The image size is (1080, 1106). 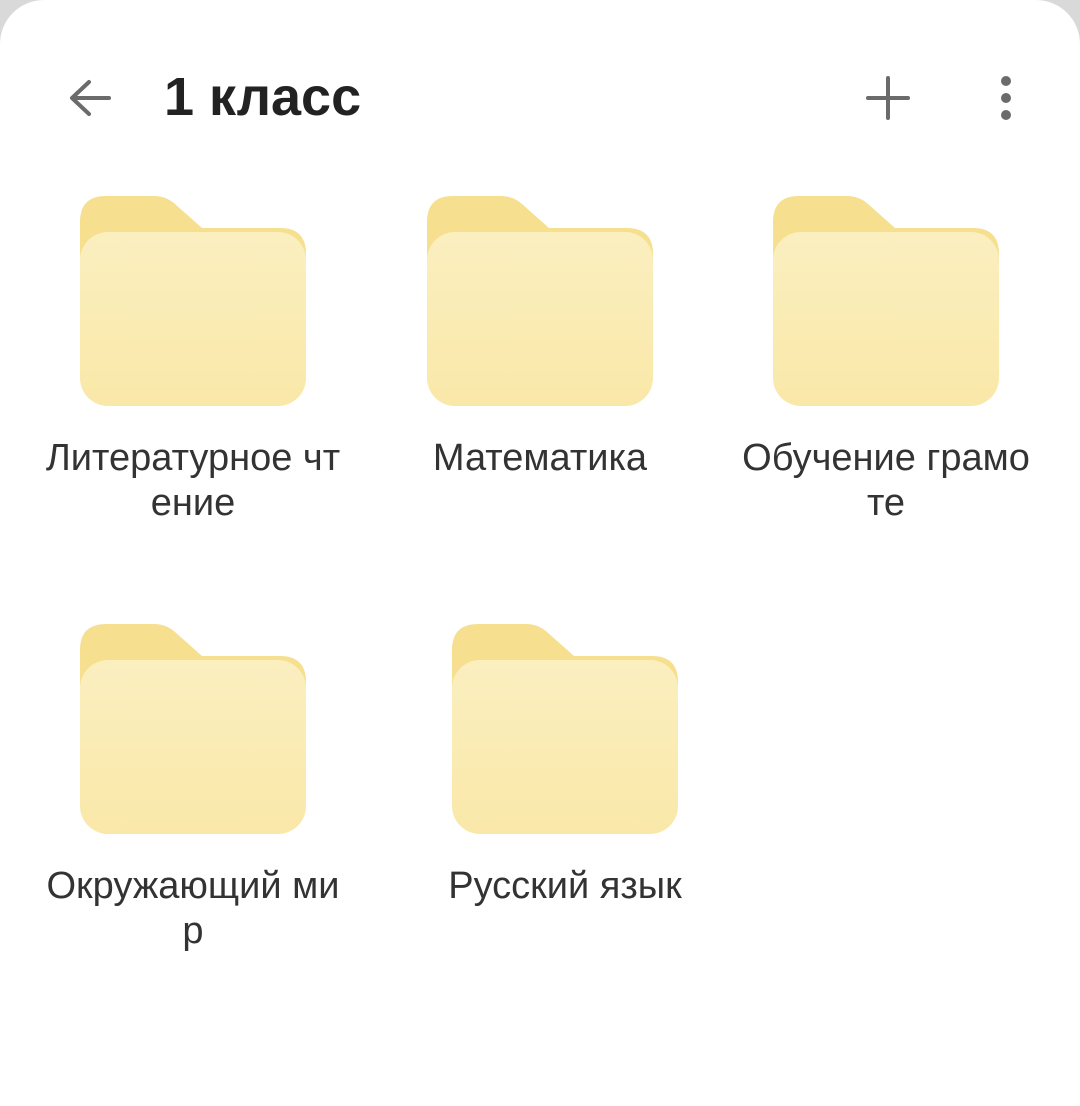 What do you see at coordinates (540, 458) in the screenshot?
I see `folder-label: Математика` at bounding box center [540, 458].